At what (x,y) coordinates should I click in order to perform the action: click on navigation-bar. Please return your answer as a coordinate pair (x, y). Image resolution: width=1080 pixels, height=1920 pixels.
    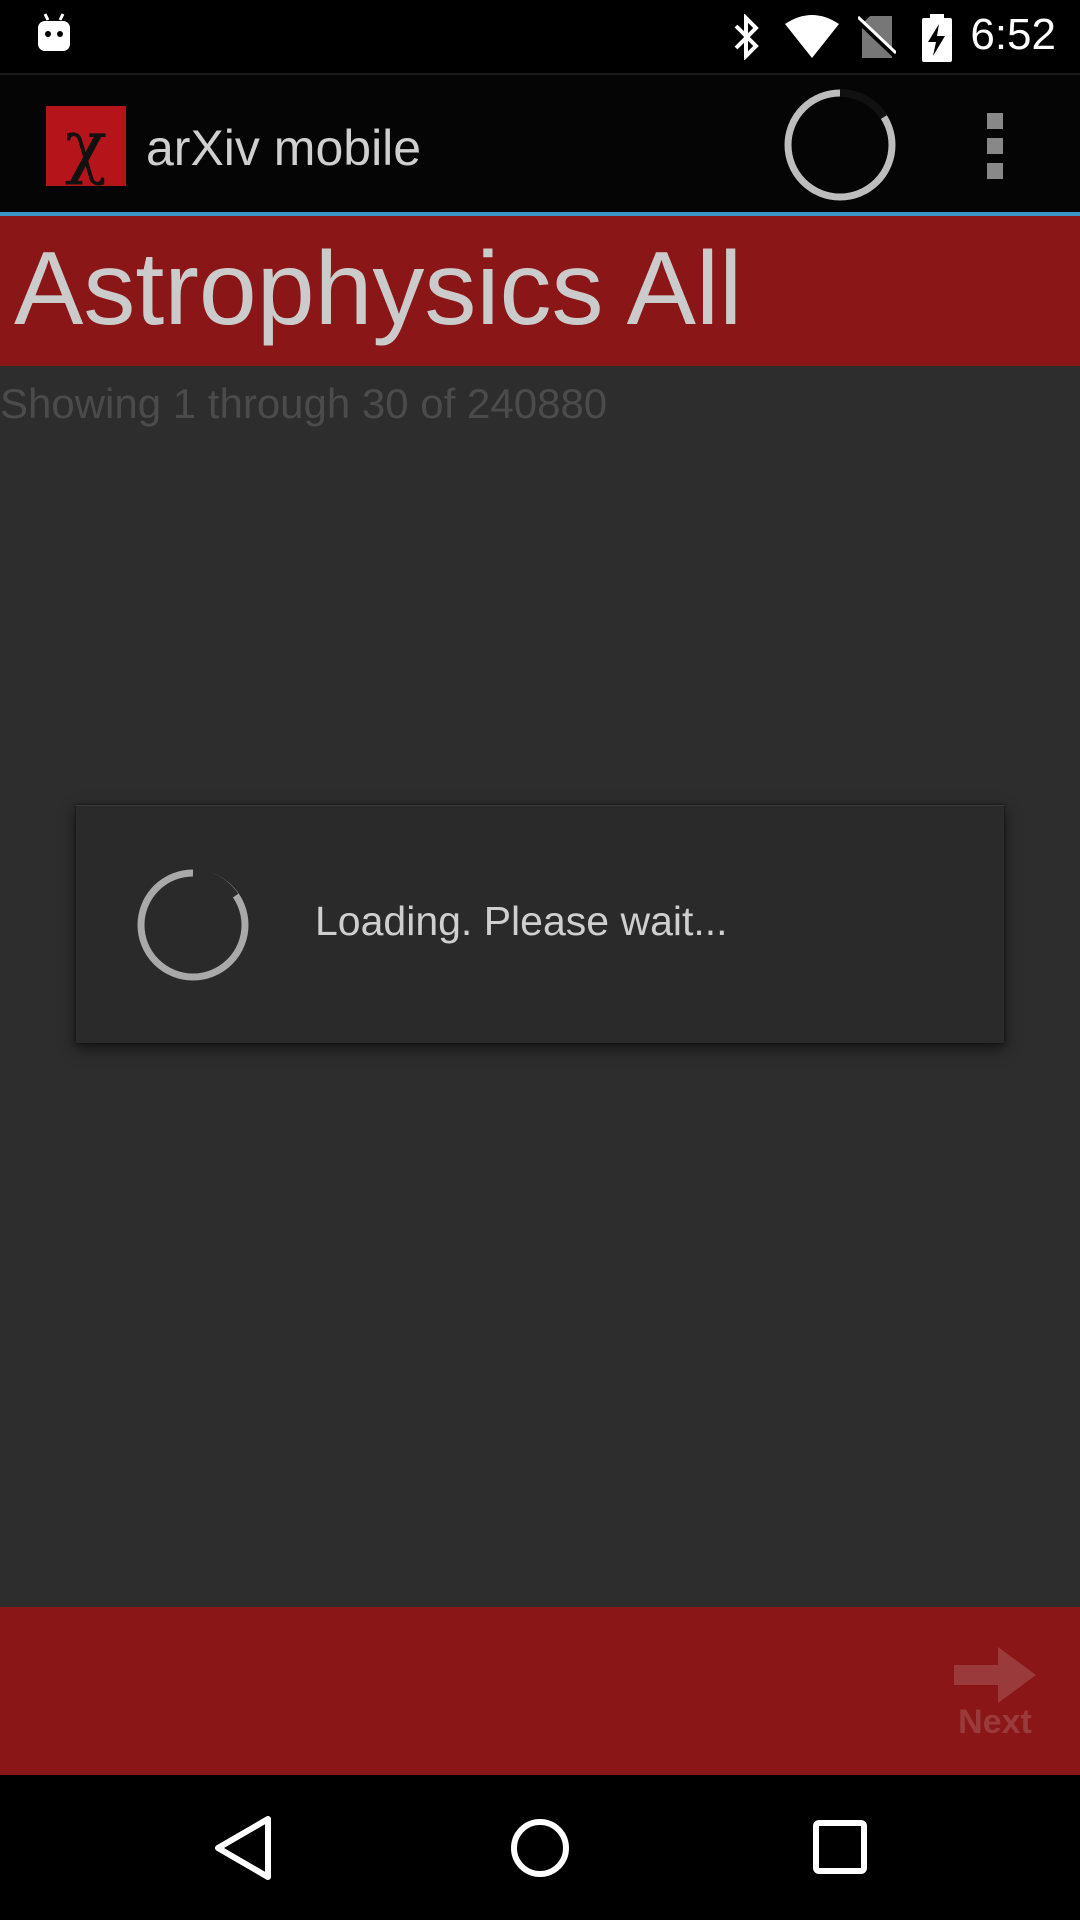
    Looking at the image, I should click on (540, 1847).